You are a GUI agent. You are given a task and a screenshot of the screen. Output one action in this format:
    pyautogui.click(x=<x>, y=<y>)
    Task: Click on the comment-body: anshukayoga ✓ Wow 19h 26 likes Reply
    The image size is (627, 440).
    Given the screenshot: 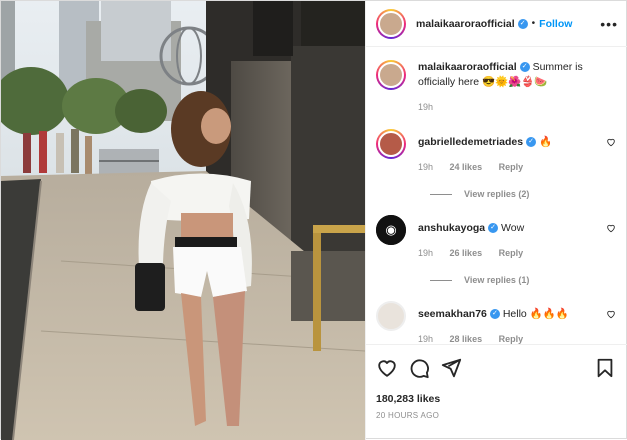 What is the action you would take?
    pyautogui.click(x=518, y=238)
    